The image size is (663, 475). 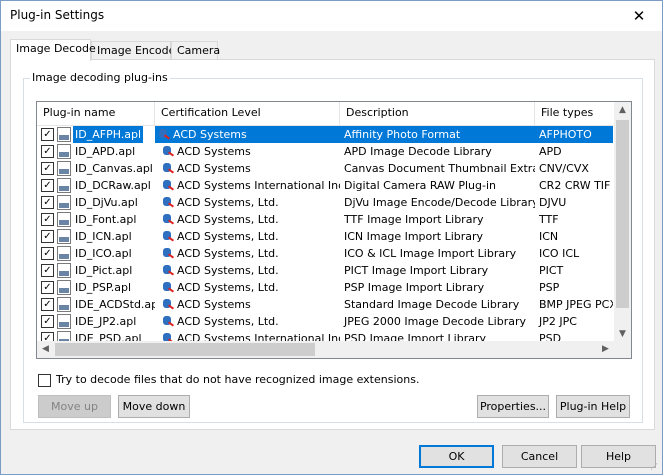 I want to click on column-header-file-types: File types, so click(x=574, y=114).